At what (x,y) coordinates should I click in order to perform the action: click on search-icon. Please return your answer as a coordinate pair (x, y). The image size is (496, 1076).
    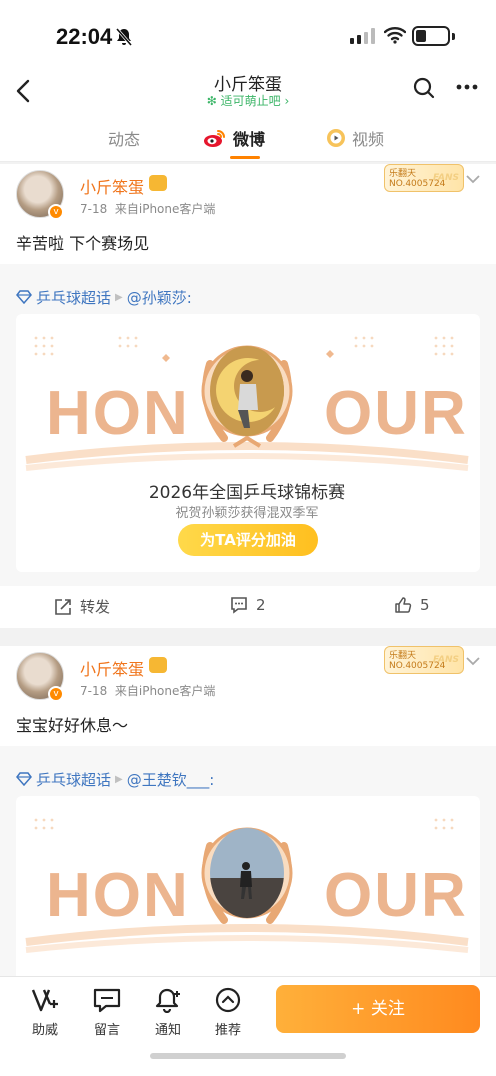
    Looking at the image, I should click on (424, 88).